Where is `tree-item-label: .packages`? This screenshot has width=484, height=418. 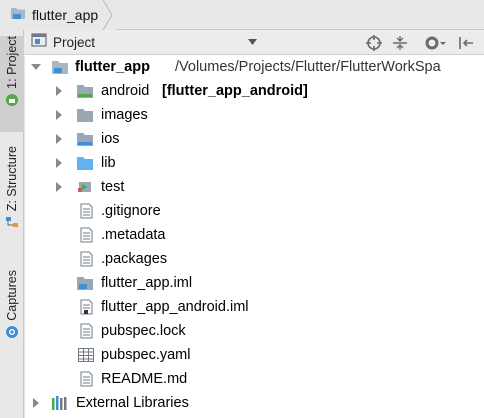
tree-item-label: .packages is located at coordinates (134, 259).